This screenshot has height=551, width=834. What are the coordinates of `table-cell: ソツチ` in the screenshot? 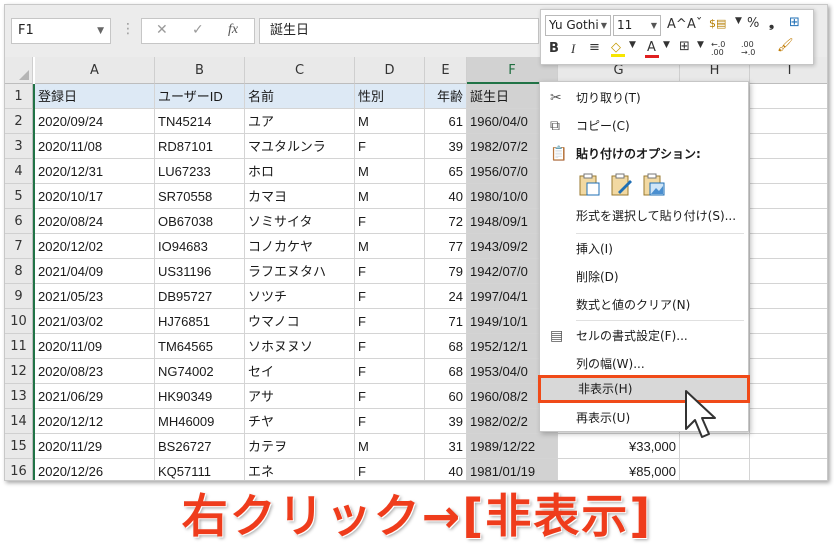 It's located at (300, 296).